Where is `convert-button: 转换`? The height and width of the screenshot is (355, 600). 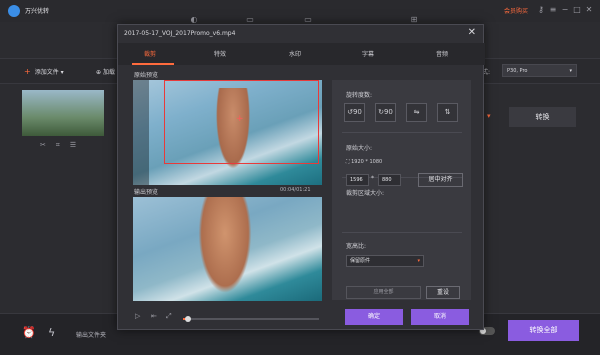
convert-button: 转换 is located at coordinates (542, 117).